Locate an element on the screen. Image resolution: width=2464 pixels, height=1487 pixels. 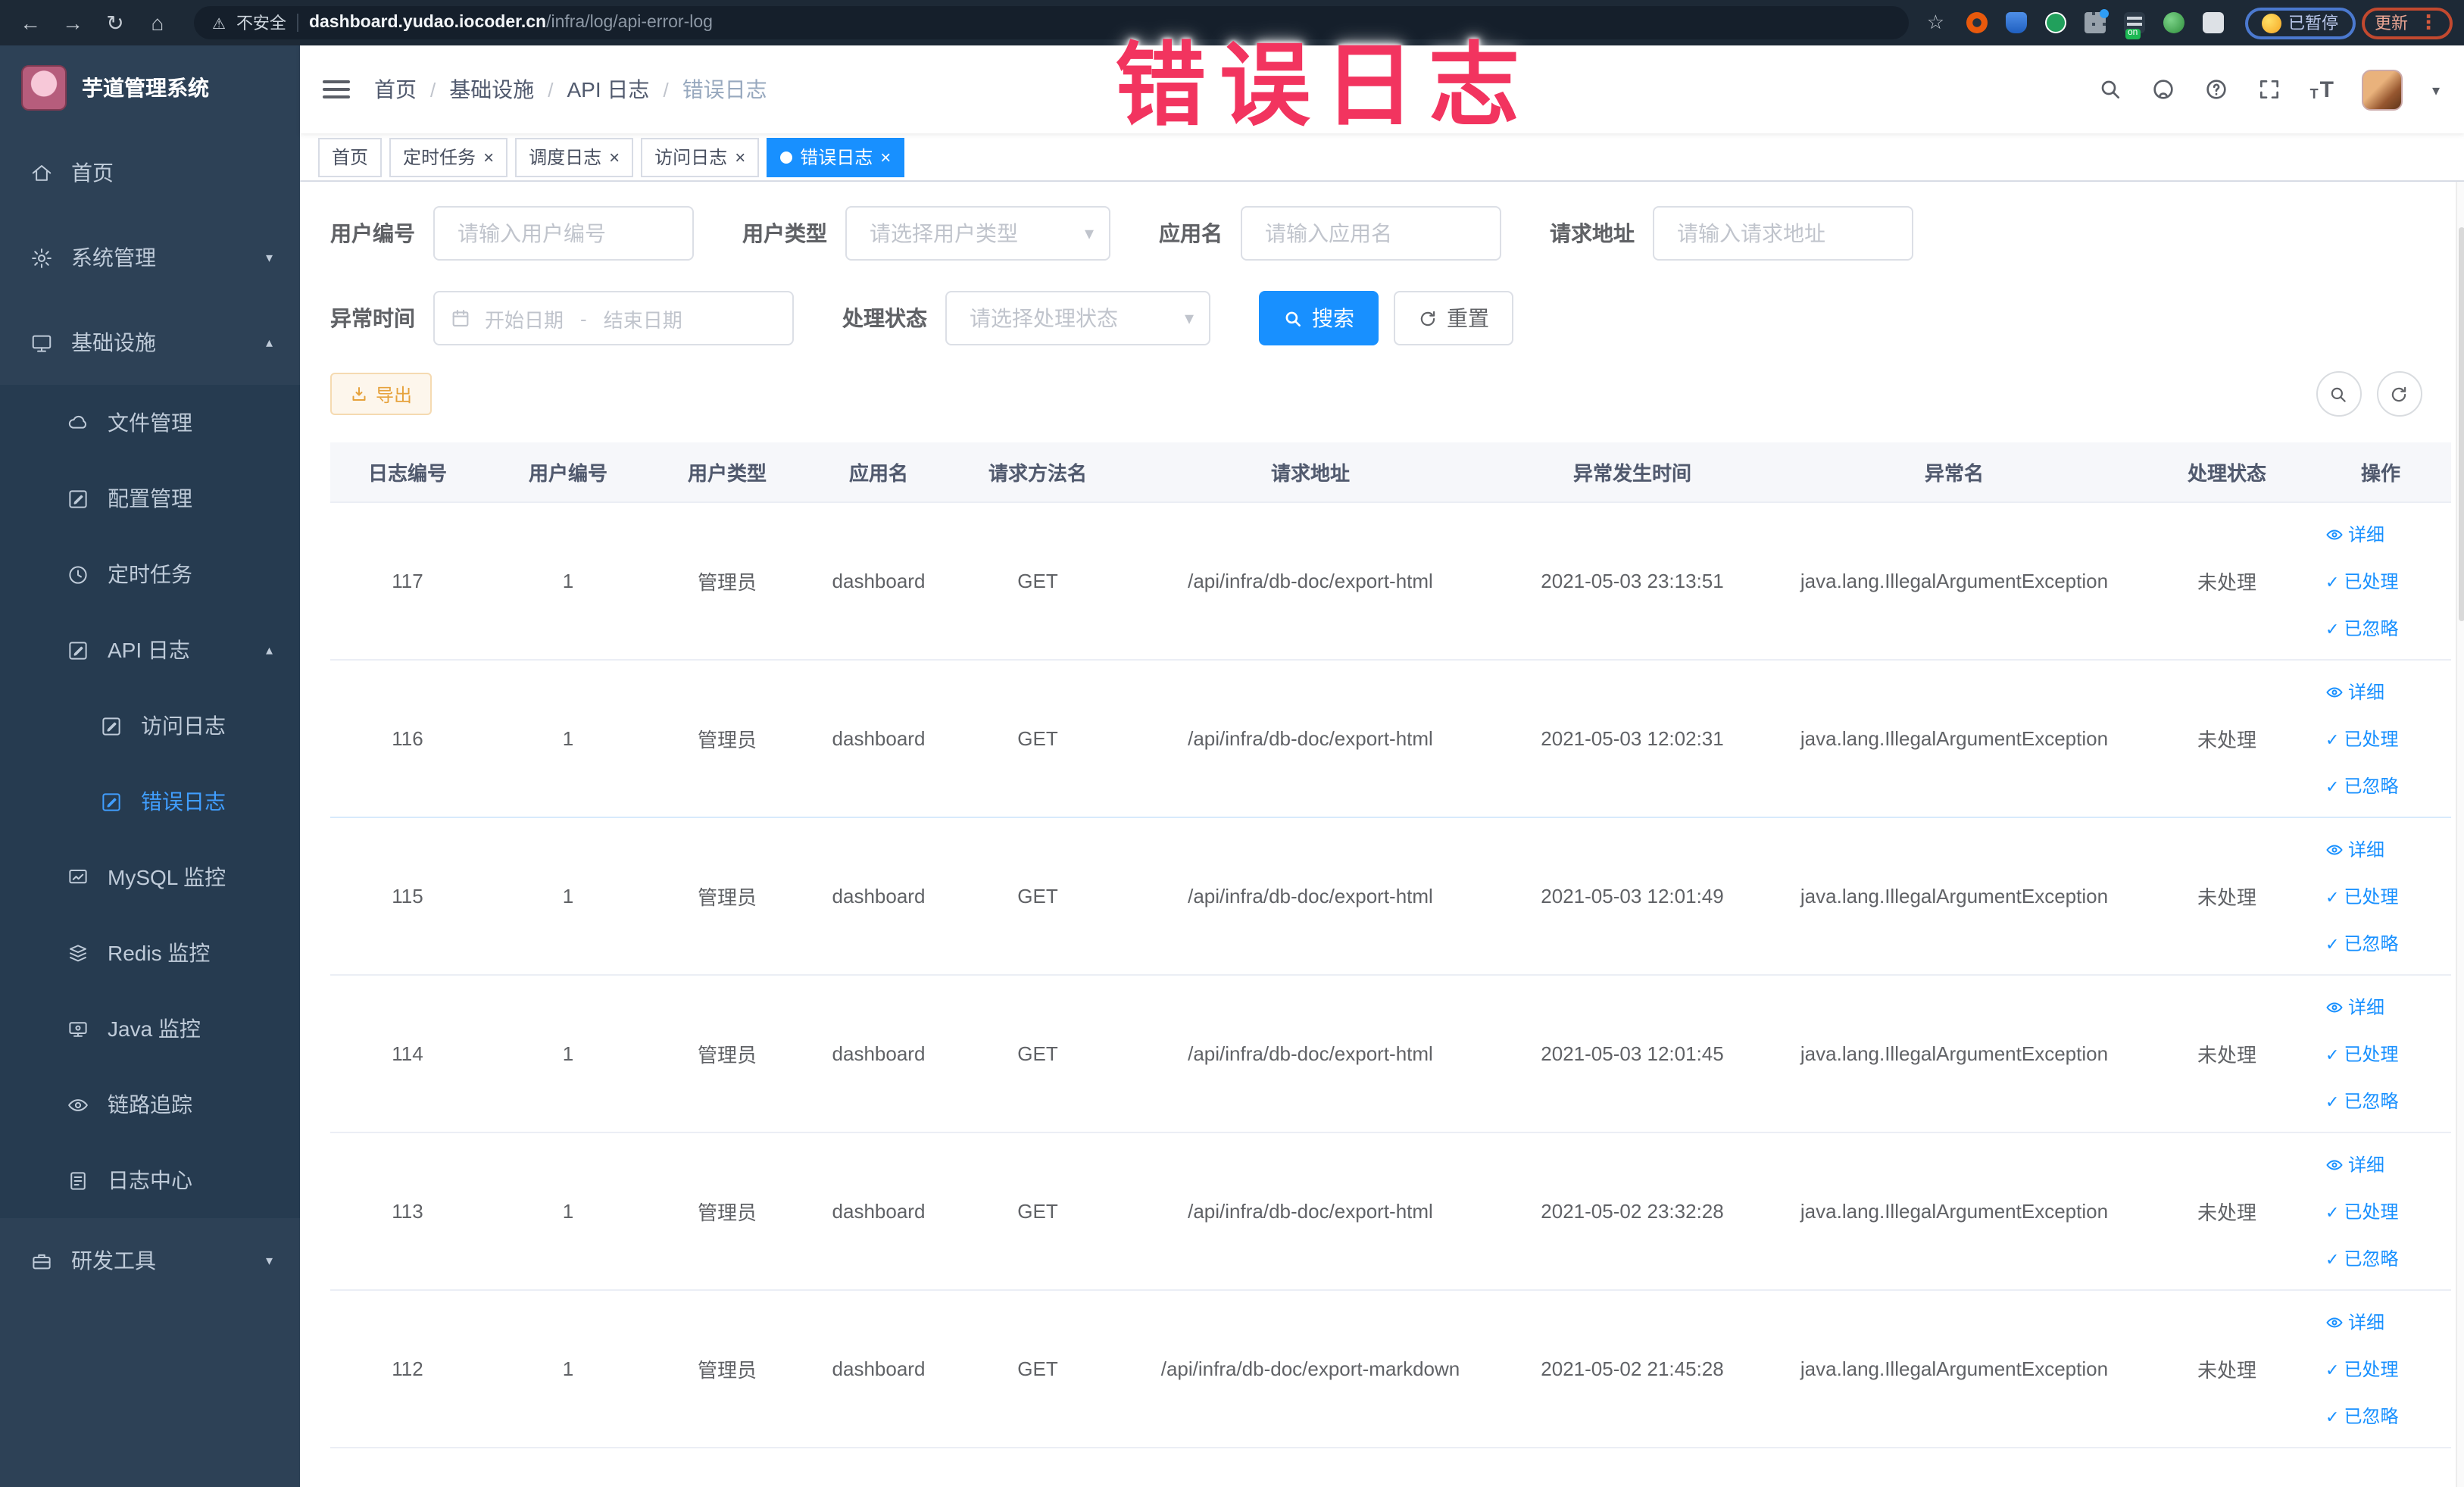
cell-actions: 详细 已处理 已忽略 is located at coordinates (2380, 1054).